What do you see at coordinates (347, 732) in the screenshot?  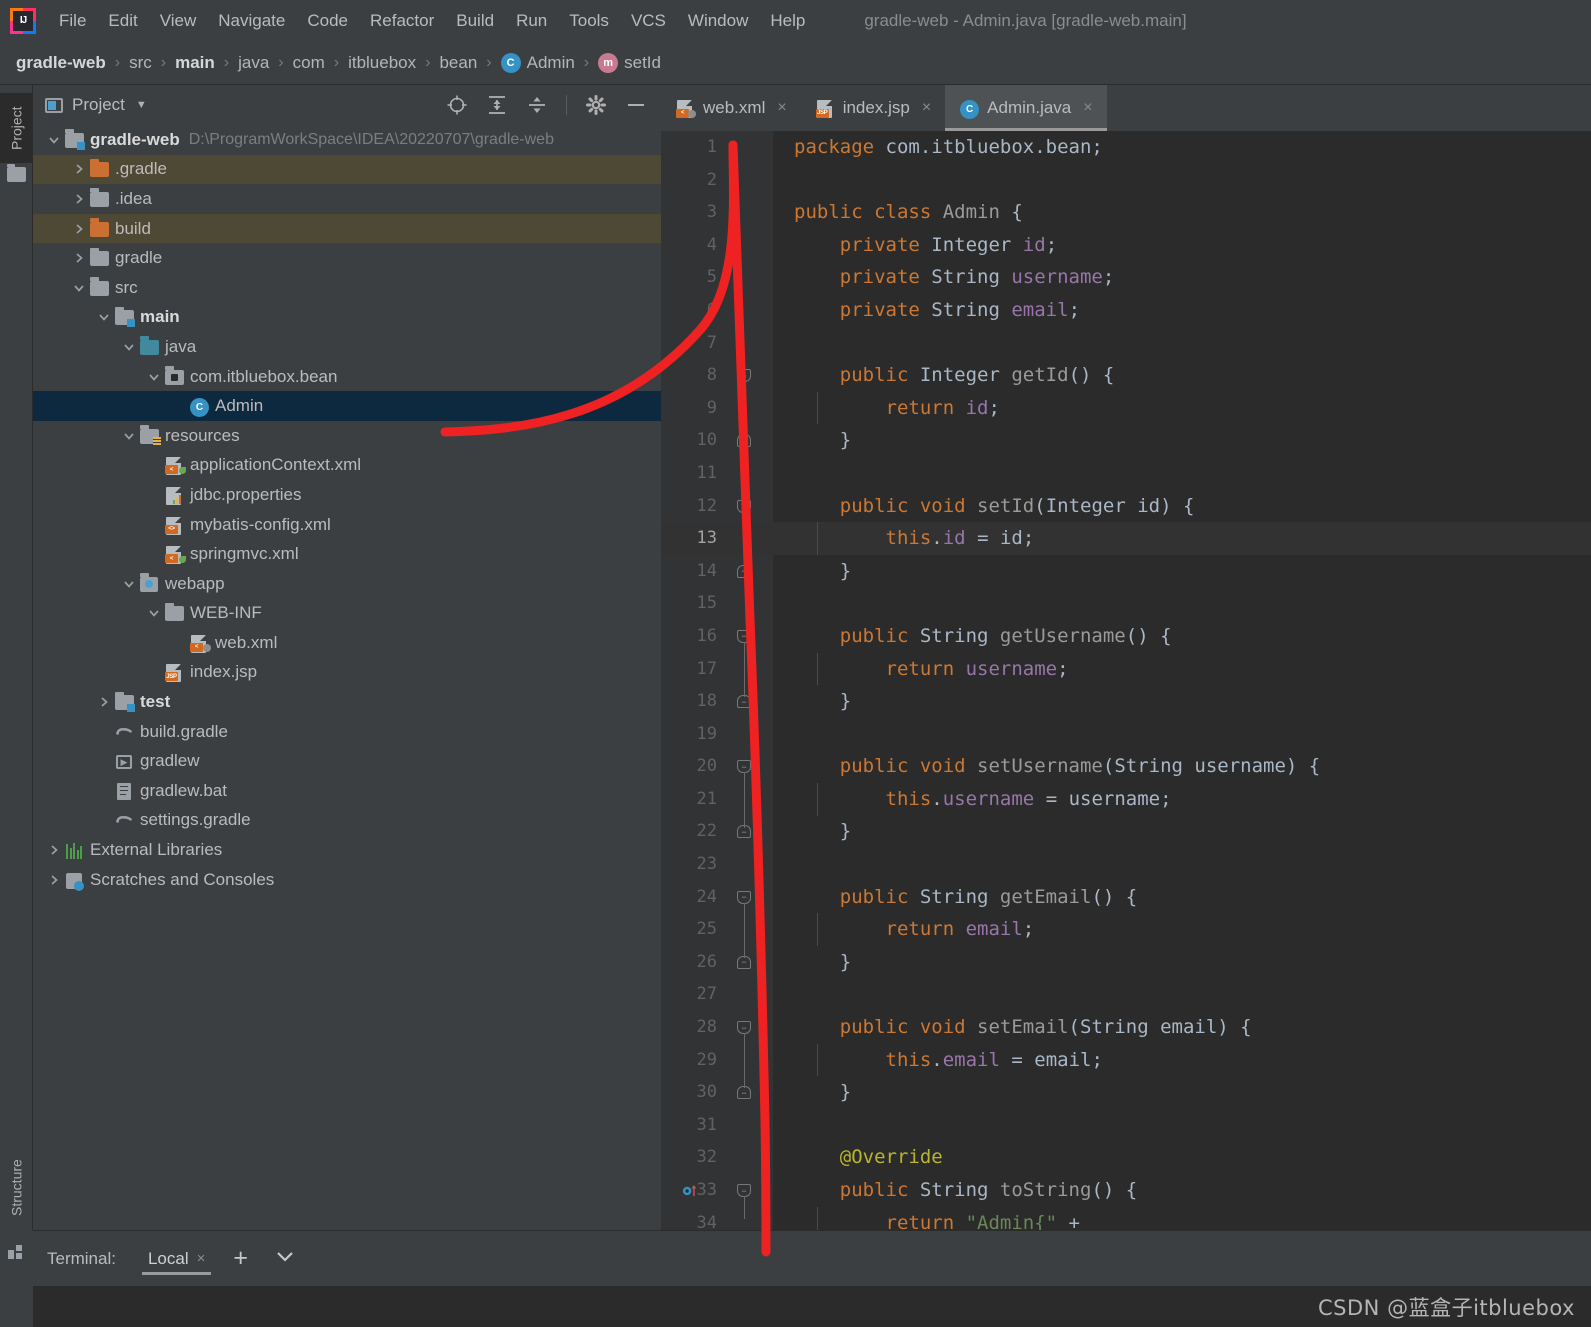 I see `tree-node-build-gradle: build.gradle` at bounding box center [347, 732].